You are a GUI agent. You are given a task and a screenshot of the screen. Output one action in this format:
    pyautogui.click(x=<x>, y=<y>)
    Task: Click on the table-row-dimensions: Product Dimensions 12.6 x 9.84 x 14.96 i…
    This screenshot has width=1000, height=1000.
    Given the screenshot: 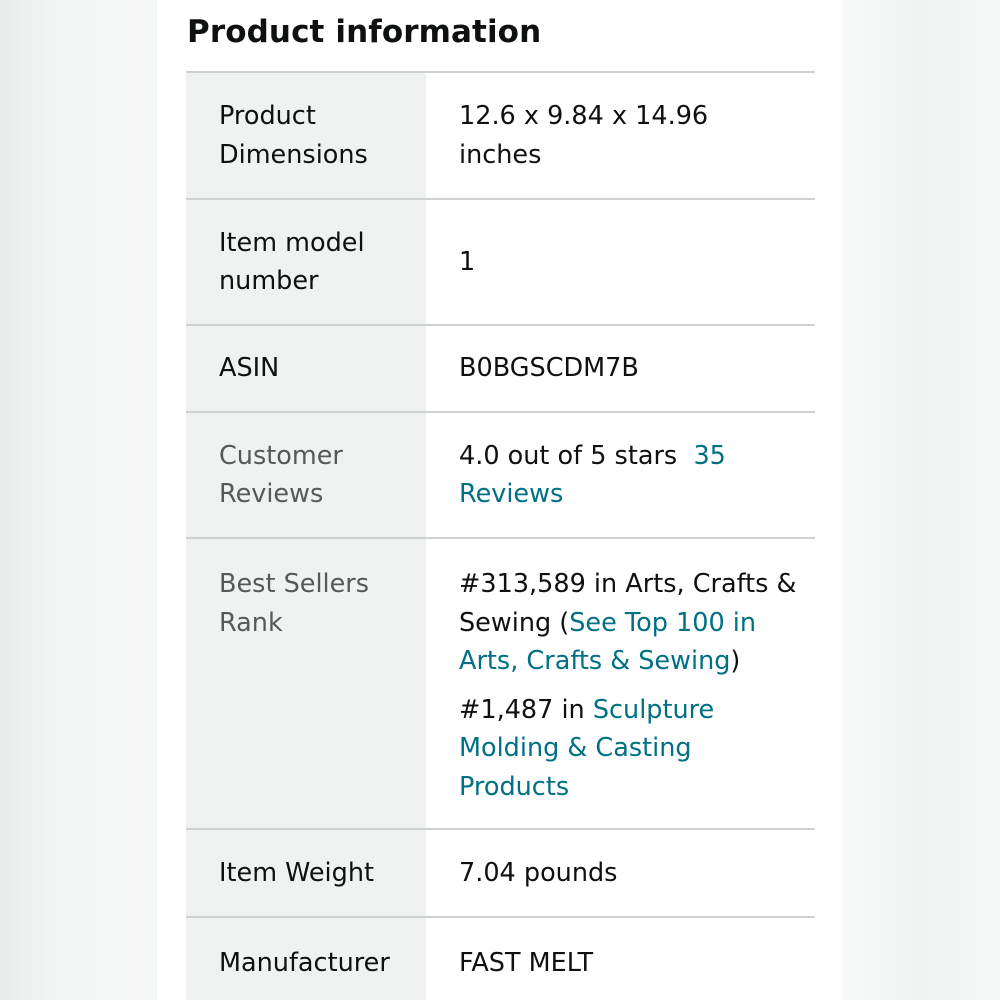 What is the action you would take?
    pyautogui.click(x=500, y=136)
    